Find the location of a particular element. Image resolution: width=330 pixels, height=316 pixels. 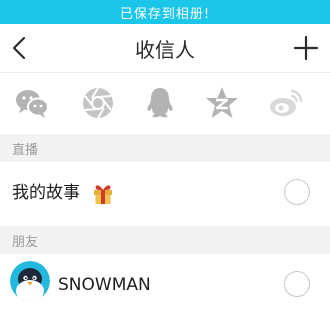

saved-toast: 已保存到相册! is located at coordinates (165, 12).